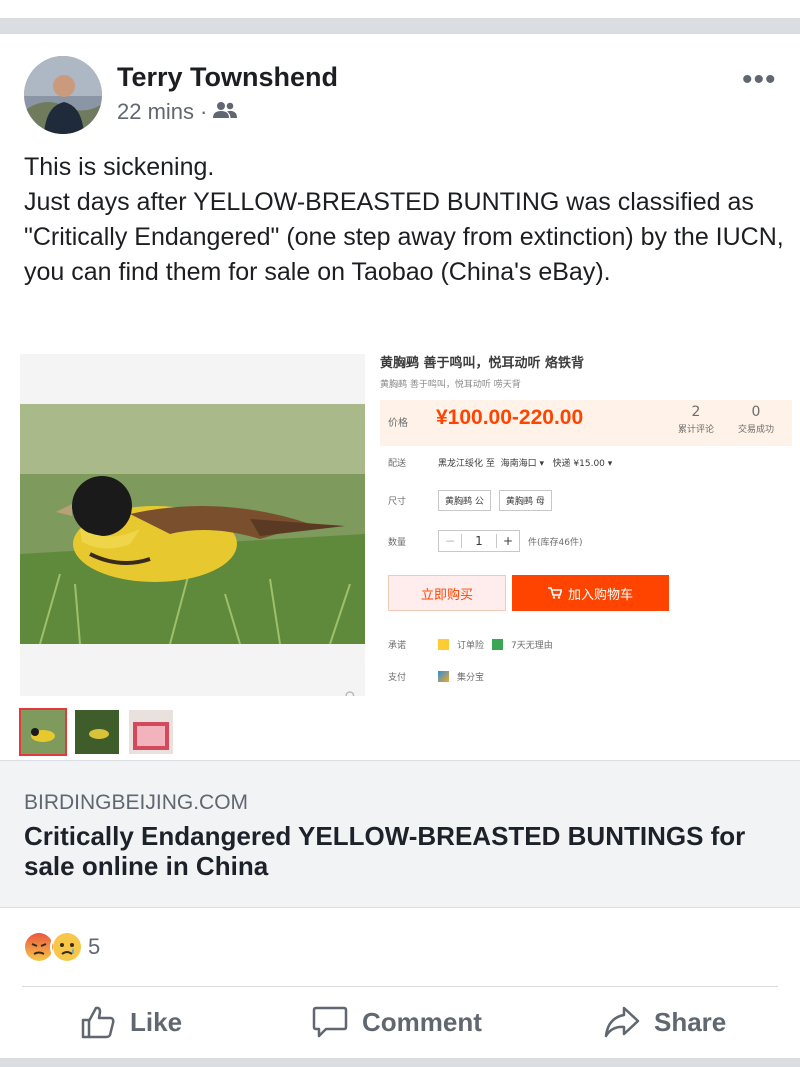 The width and height of the screenshot is (800, 1067). What do you see at coordinates (470, 676) in the screenshot?
I see `payment-value: 集分宝` at bounding box center [470, 676].